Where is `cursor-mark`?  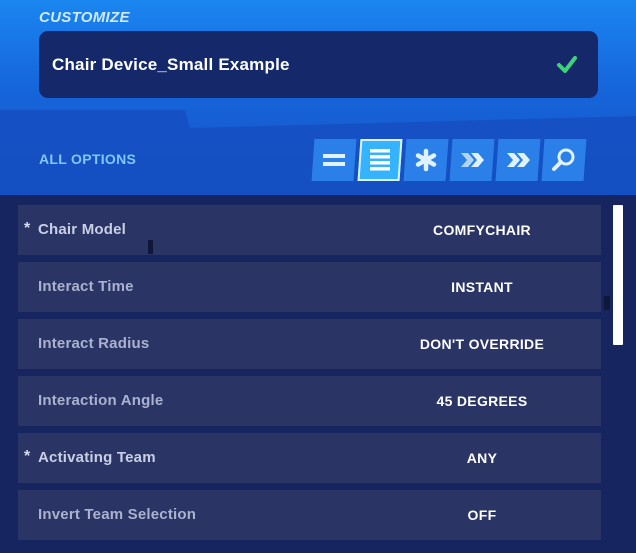 cursor-mark is located at coordinates (150, 247).